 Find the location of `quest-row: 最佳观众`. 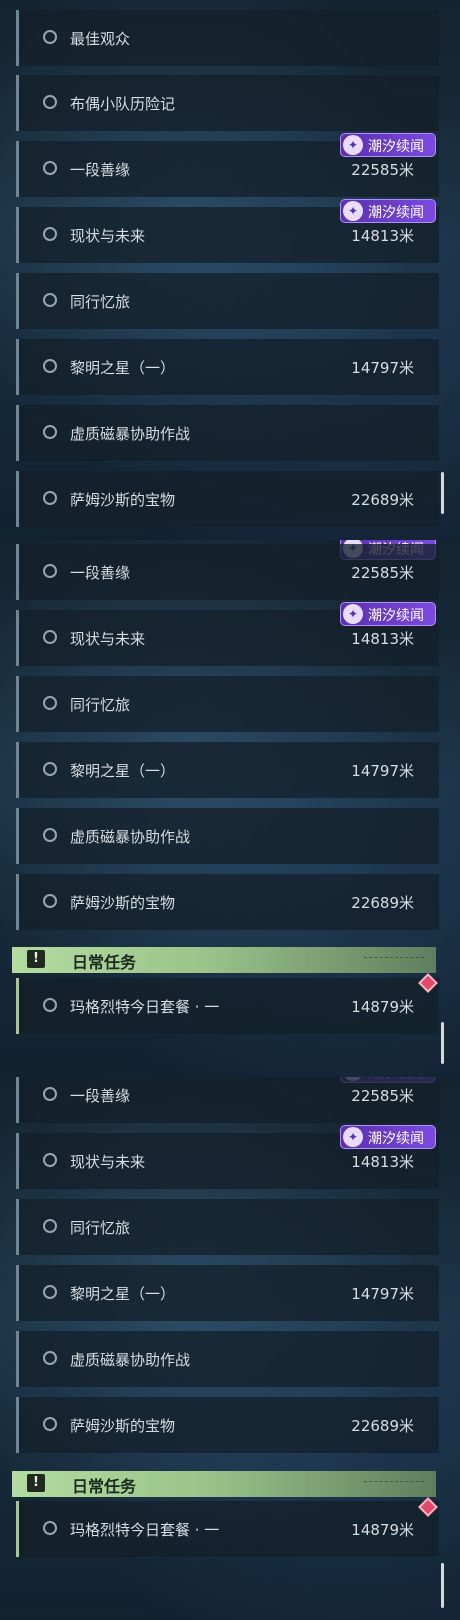

quest-row: 最佳观众 is located at coordinates (227, 38).